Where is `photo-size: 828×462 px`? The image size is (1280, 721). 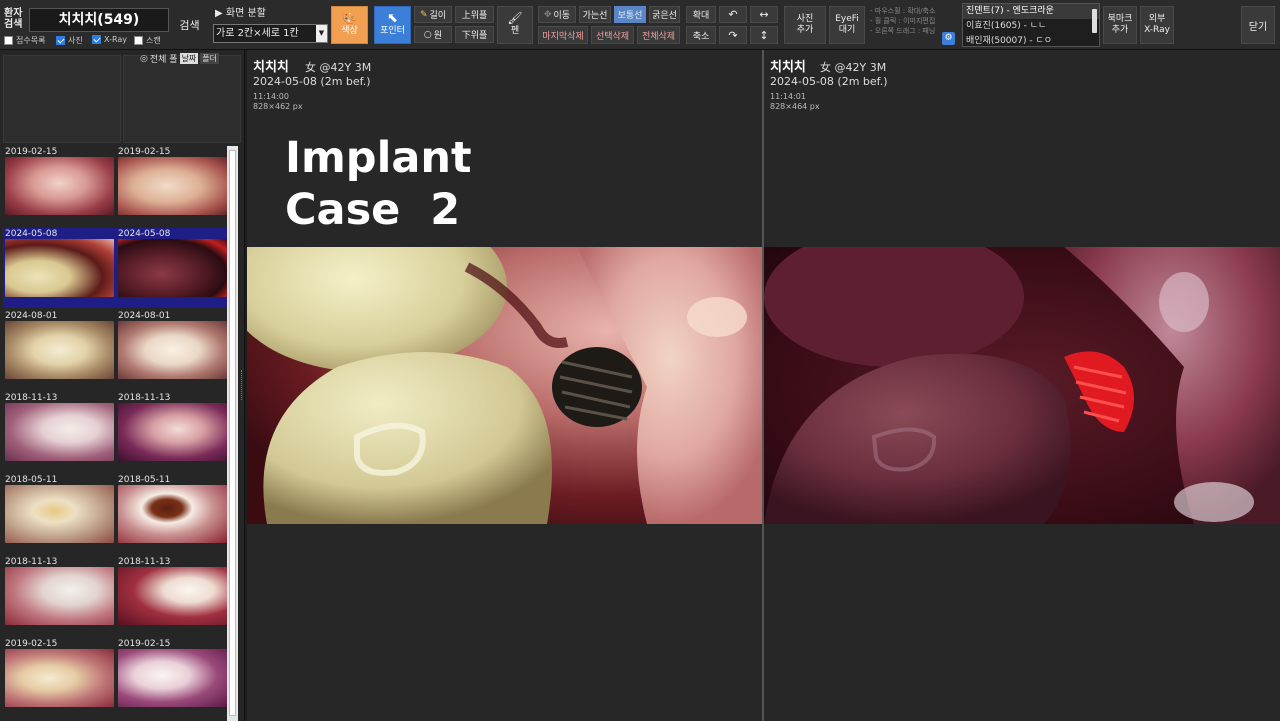 photo-size: 828×462 px is located at coordinates (278, 106).